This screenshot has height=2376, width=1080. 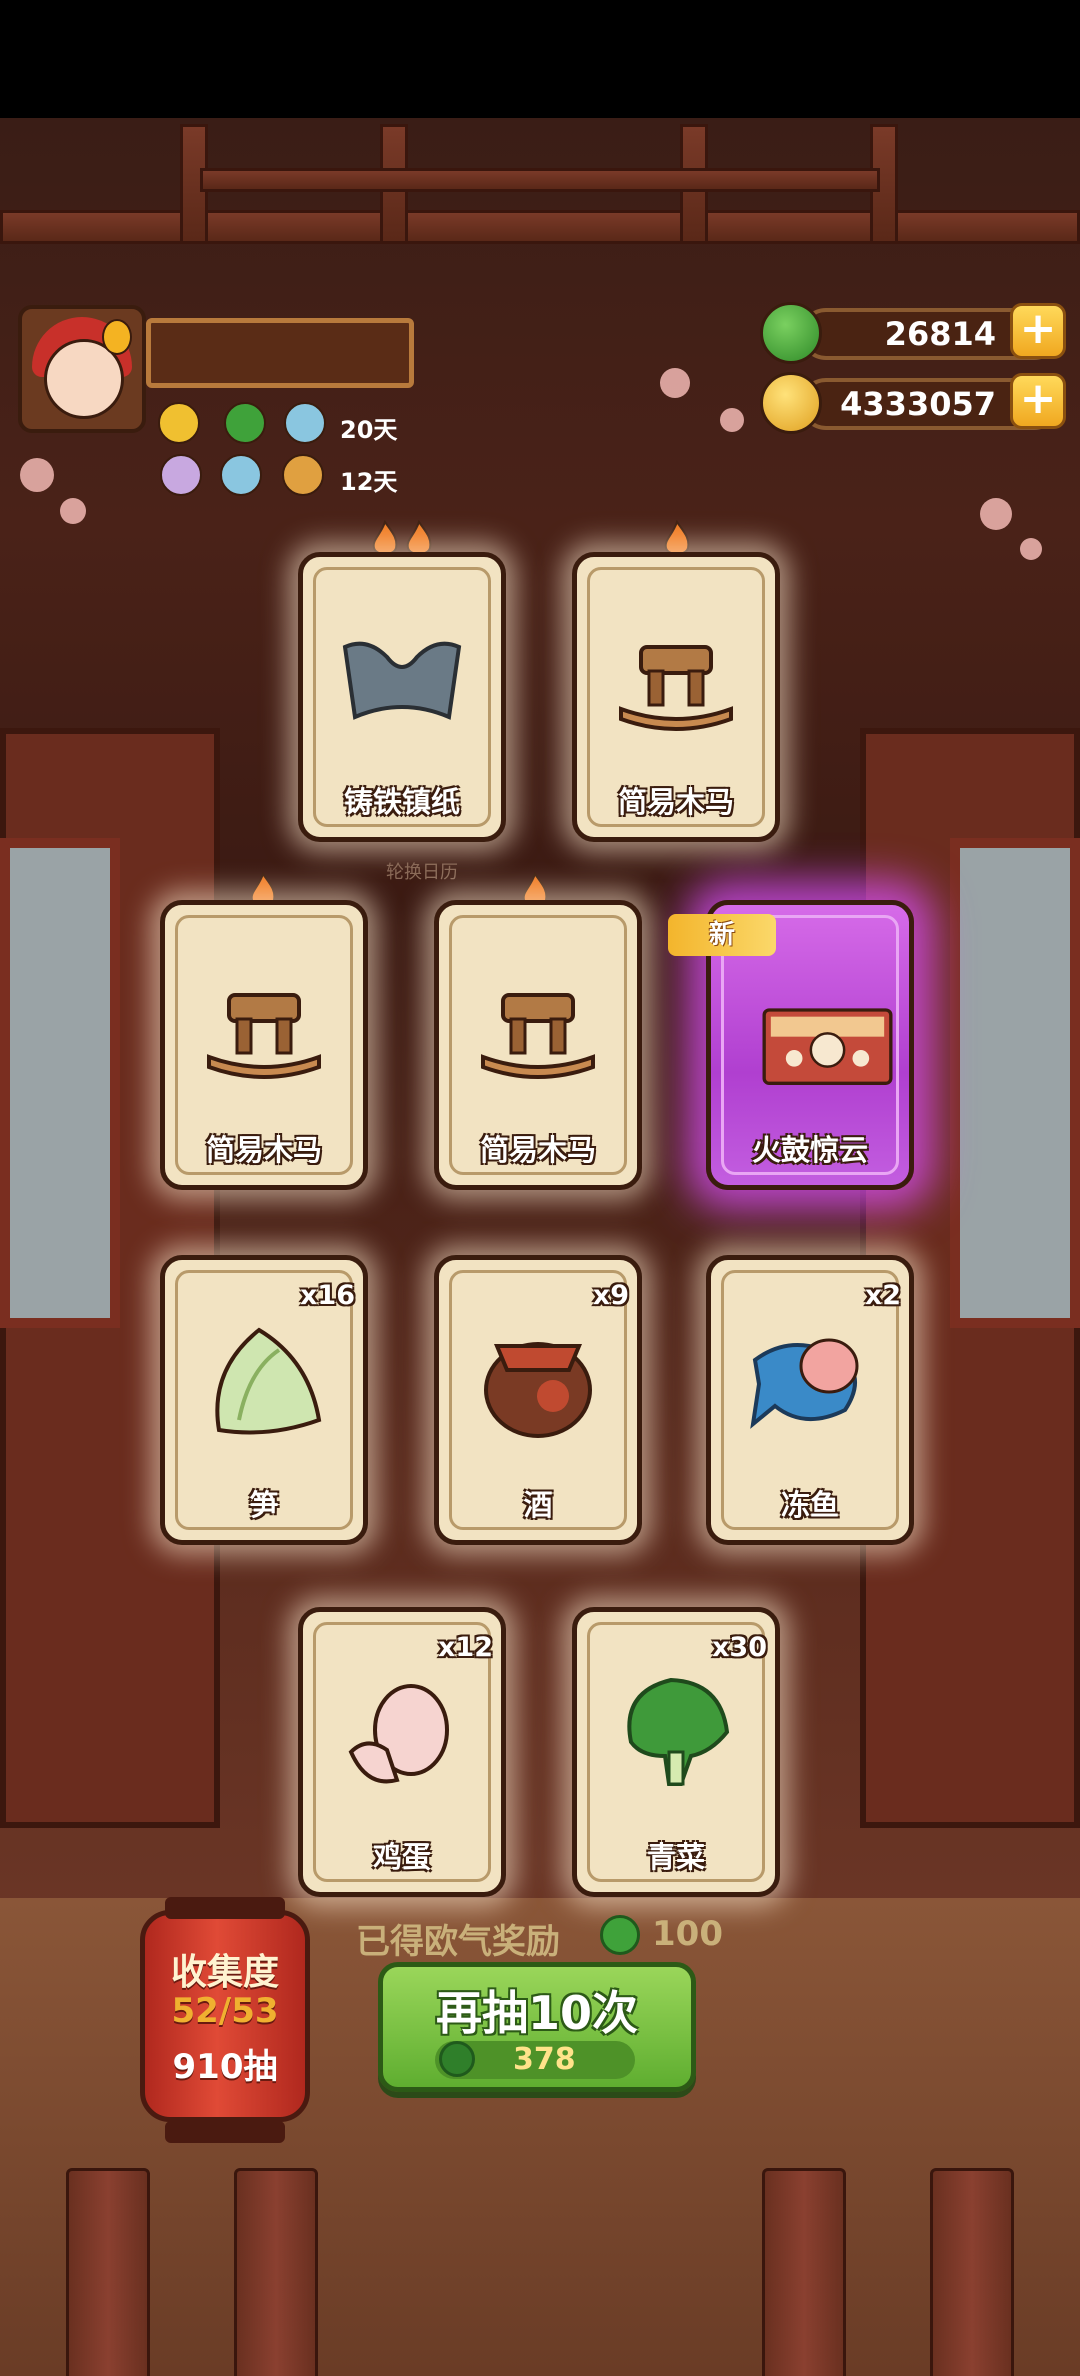 What do you see at coordinates (245, 423) in the screenshot?
I see `jade-buff-icon` at bounding box center [245, 423].